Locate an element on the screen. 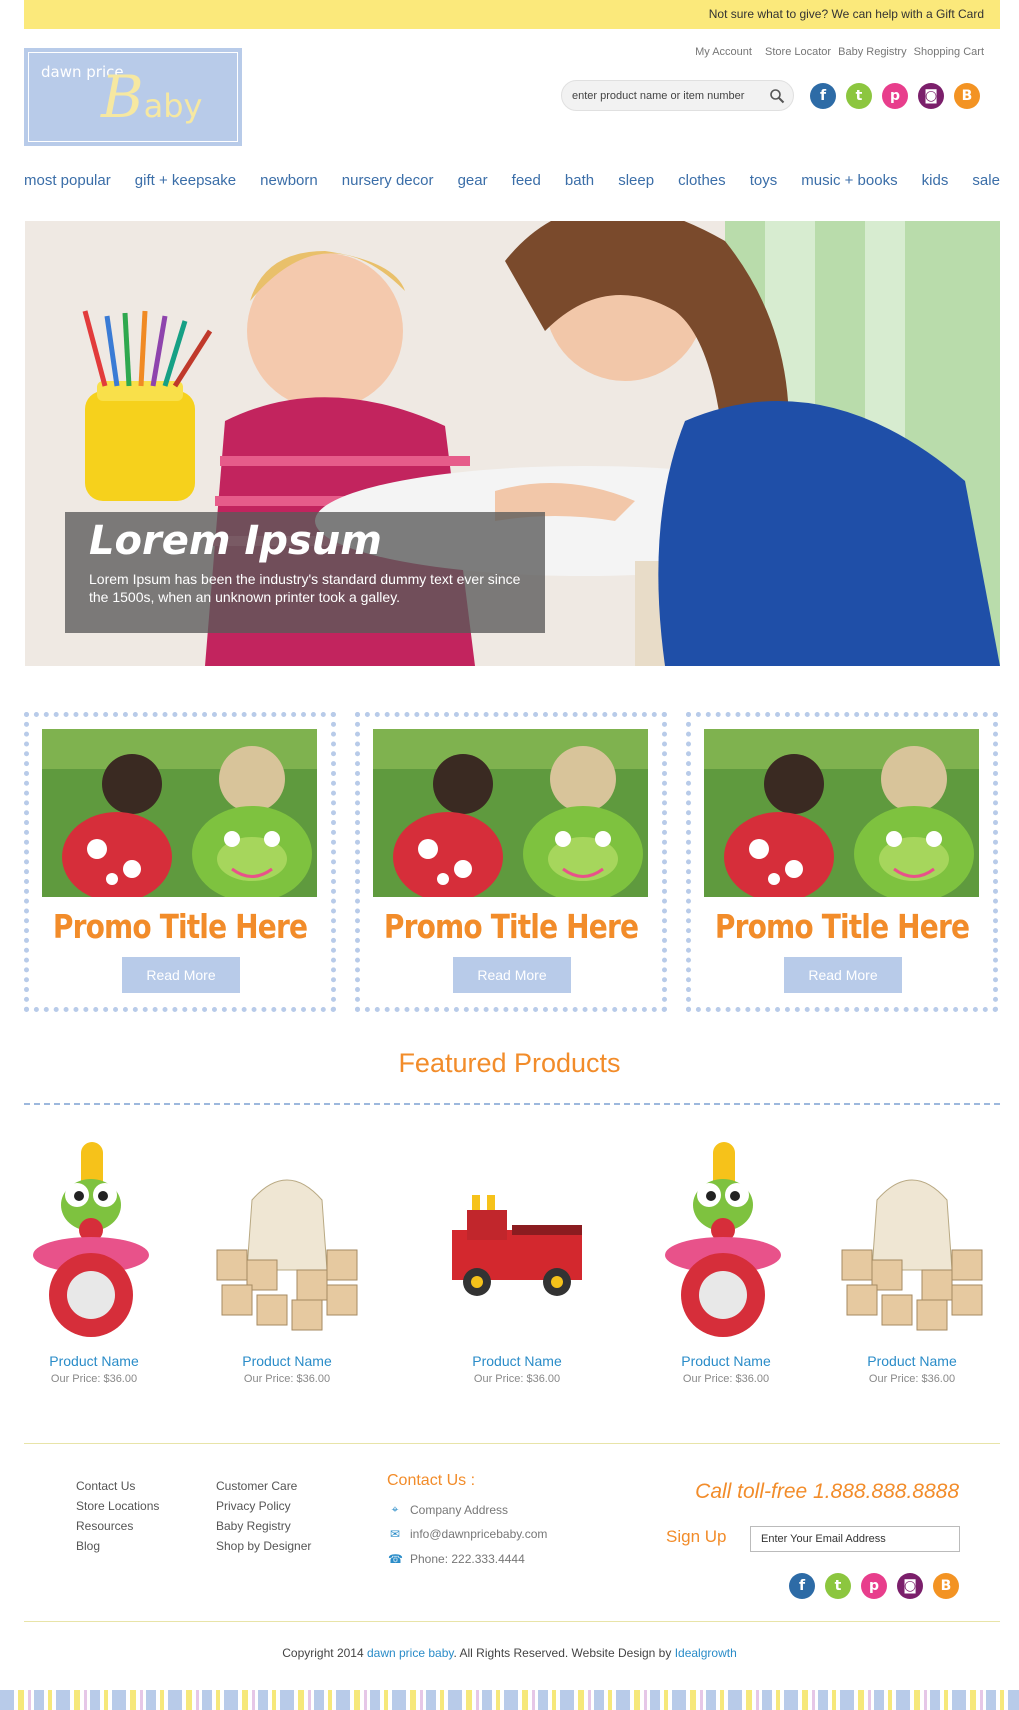  product-image-fire-truck is located at coordinates (517, 1240).